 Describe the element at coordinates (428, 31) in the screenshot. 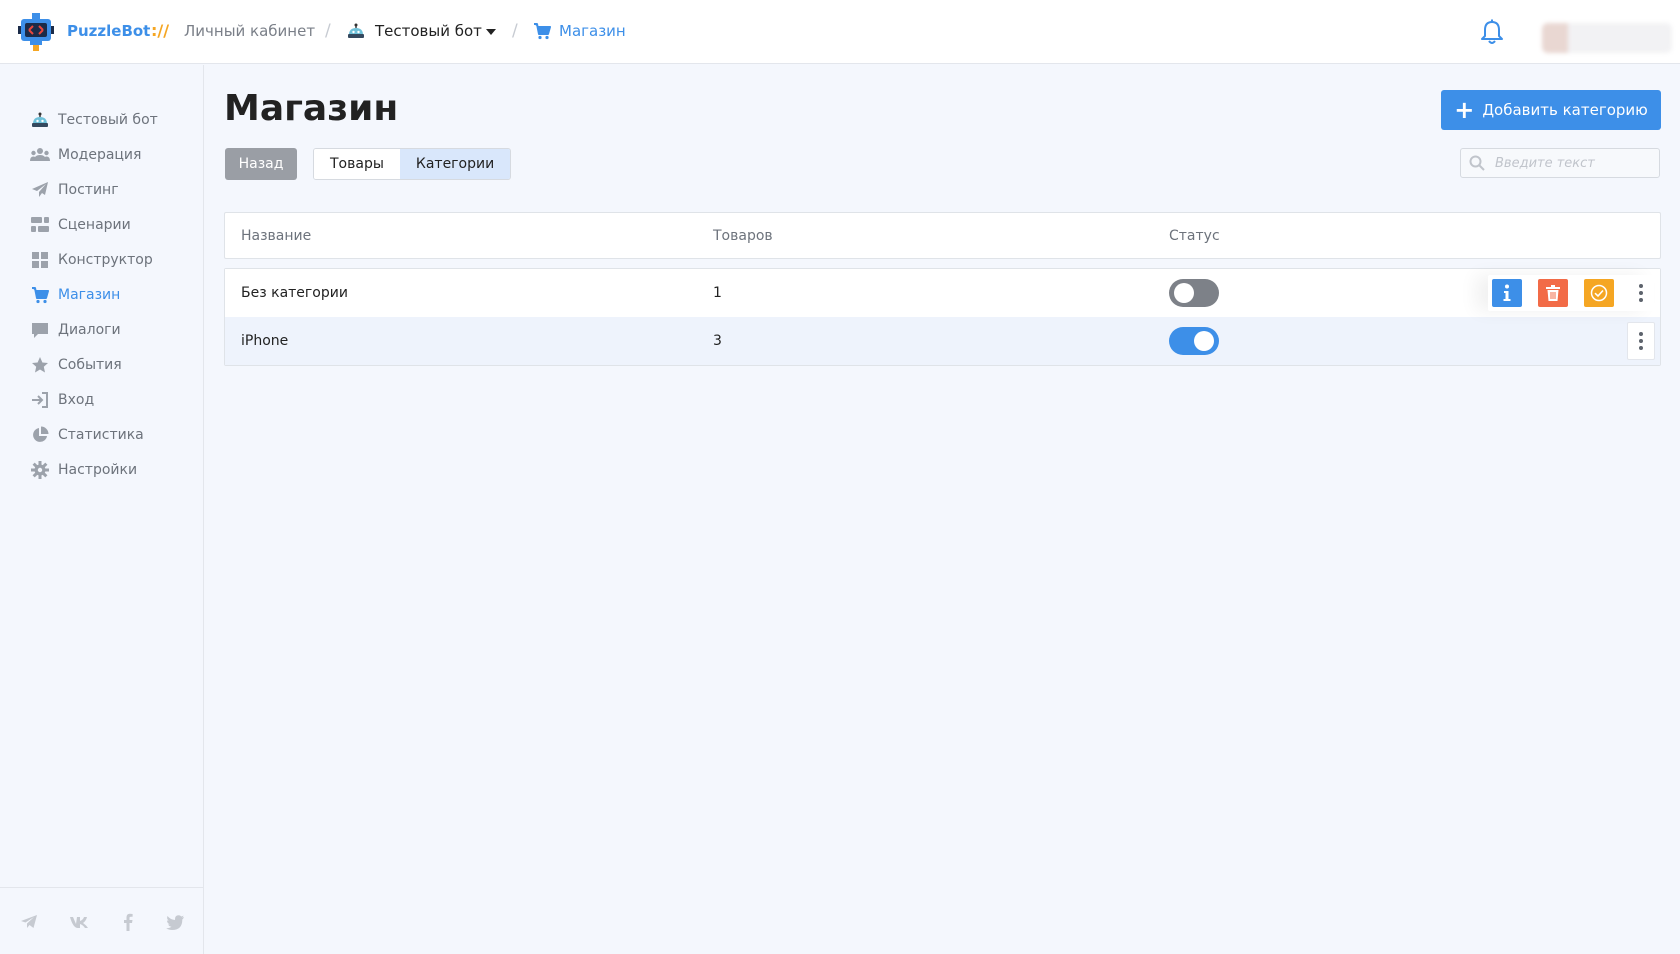

I see `breadcrumb-bot: Тестовый бот` at that location.